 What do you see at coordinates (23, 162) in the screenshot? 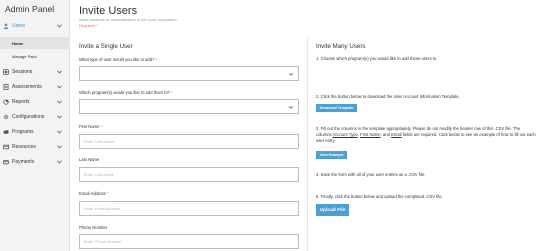
I see `sidebar-item-label: Payments` at bounding box center [23, 162].